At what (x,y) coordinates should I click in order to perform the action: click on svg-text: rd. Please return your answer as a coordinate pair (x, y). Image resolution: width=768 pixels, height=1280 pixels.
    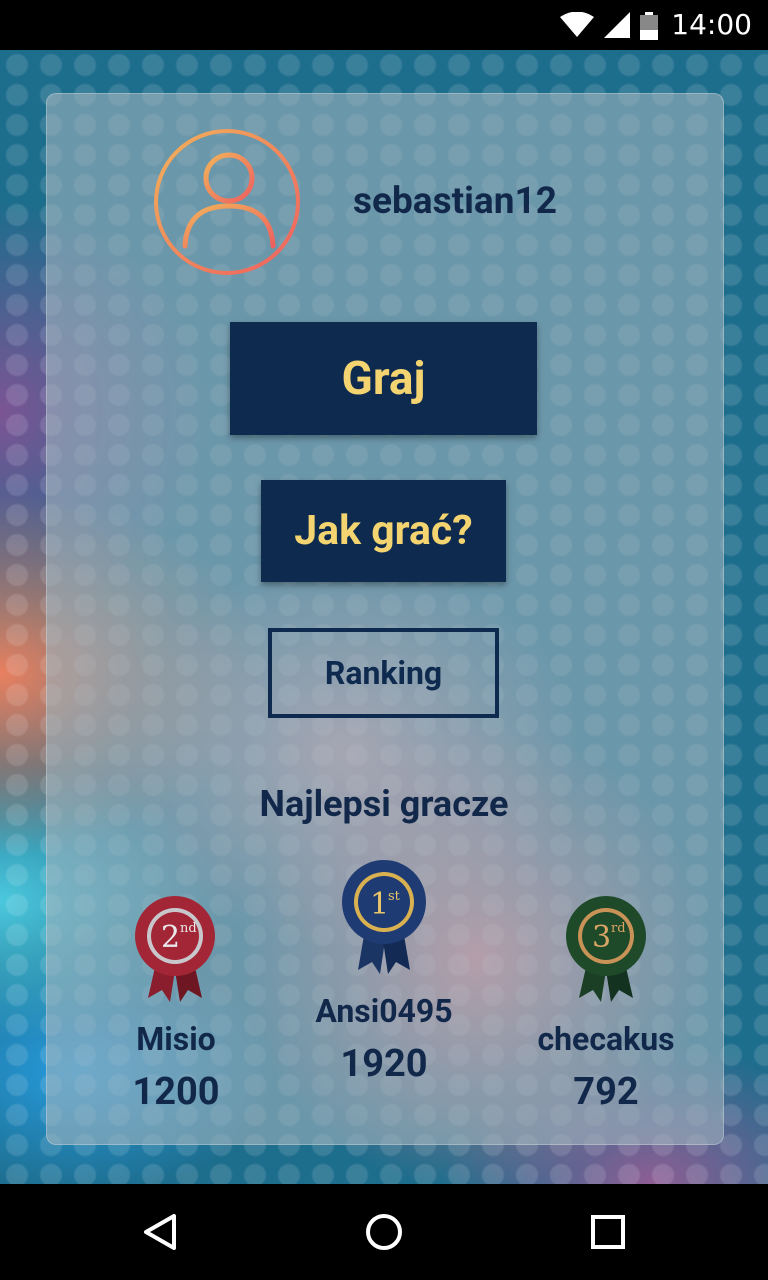
    Looking at the image, I should click on (618, 928).